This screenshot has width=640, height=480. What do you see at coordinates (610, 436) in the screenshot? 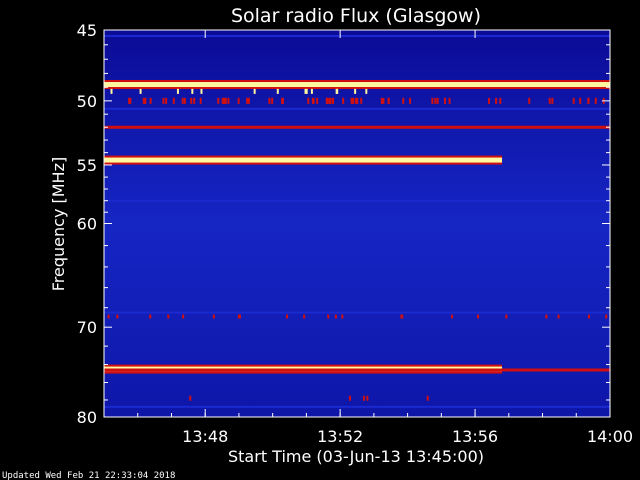
I see `x-tick-label-3: 14:00` at bounding box center [610, 436].